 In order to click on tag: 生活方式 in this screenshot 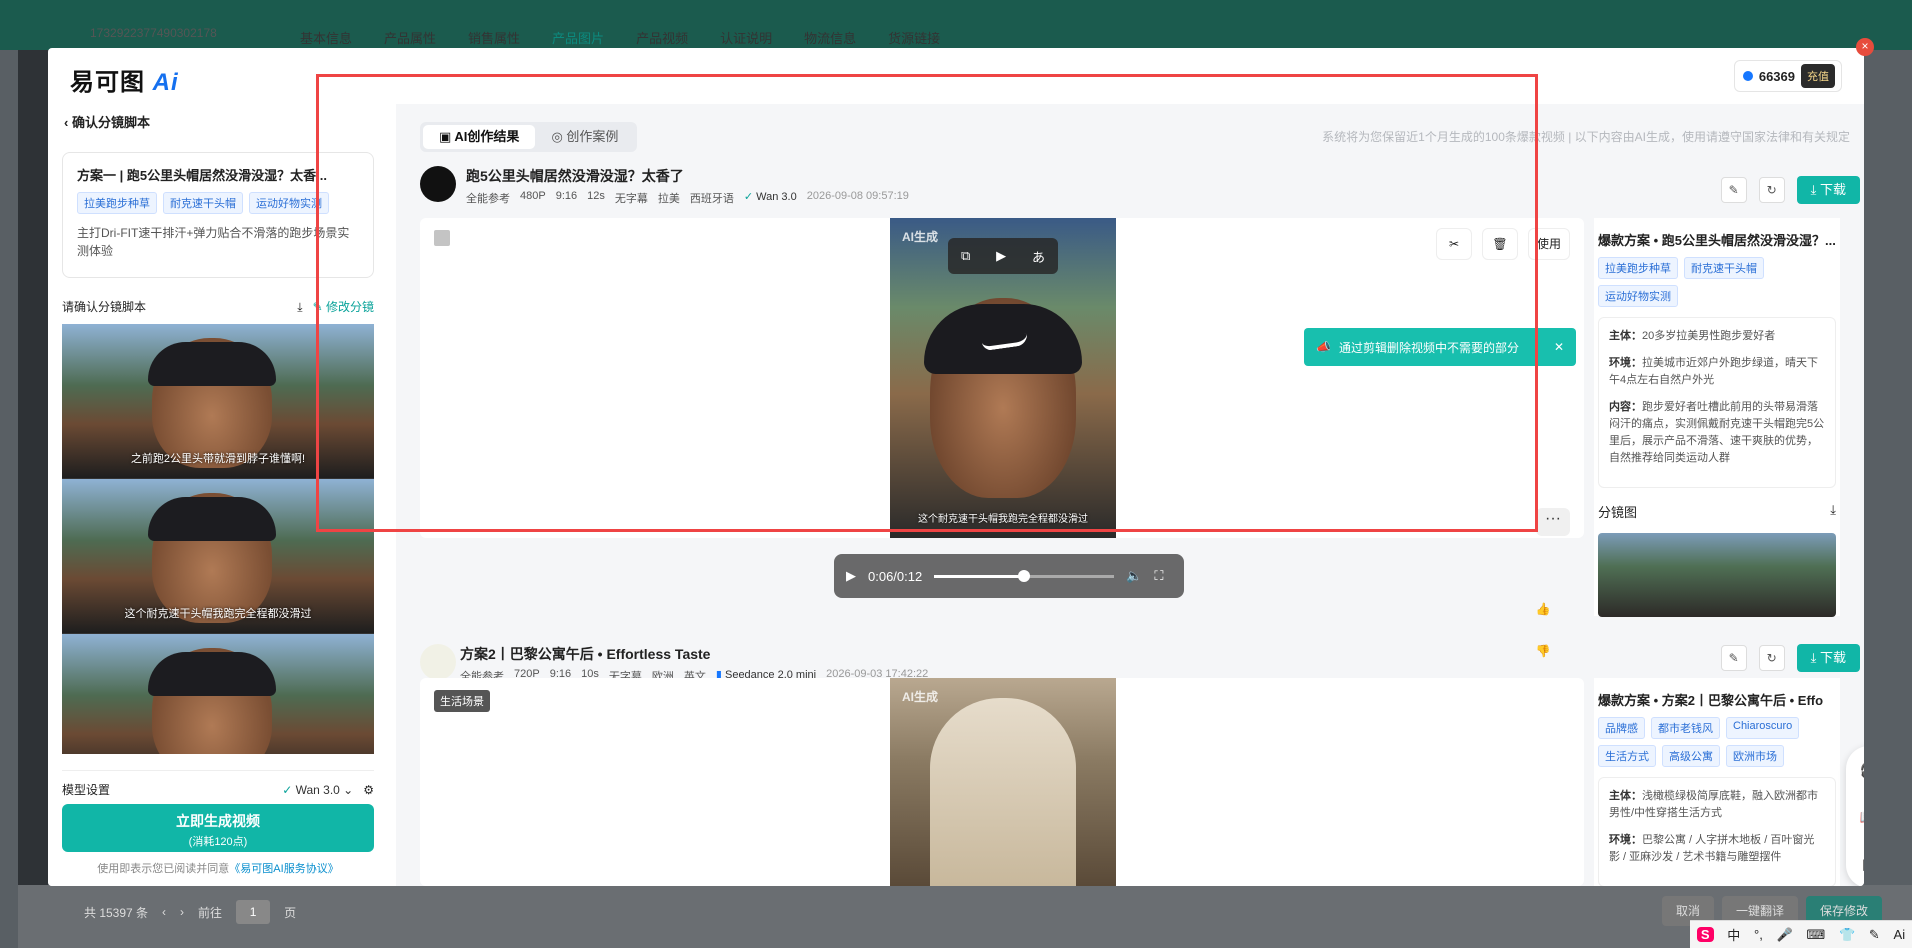, I will do `click(1627, 756)`.